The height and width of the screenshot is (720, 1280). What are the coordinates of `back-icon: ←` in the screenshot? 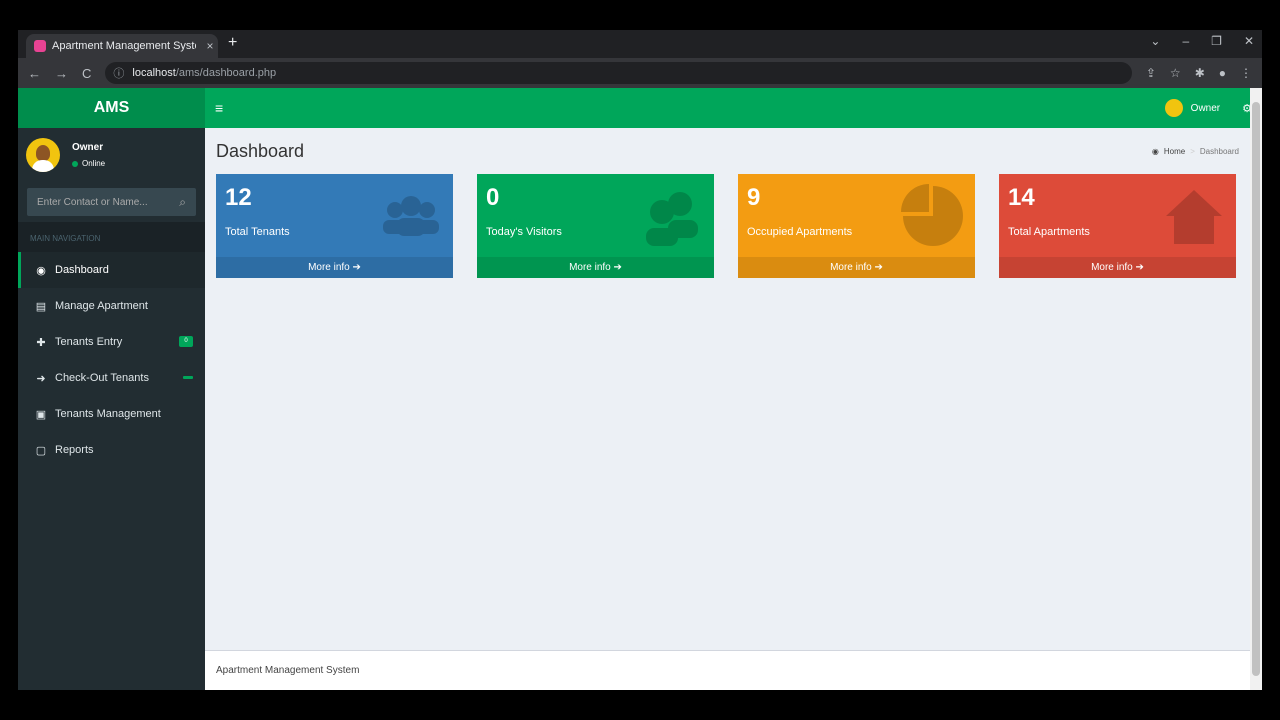 It's located at (34, 73).